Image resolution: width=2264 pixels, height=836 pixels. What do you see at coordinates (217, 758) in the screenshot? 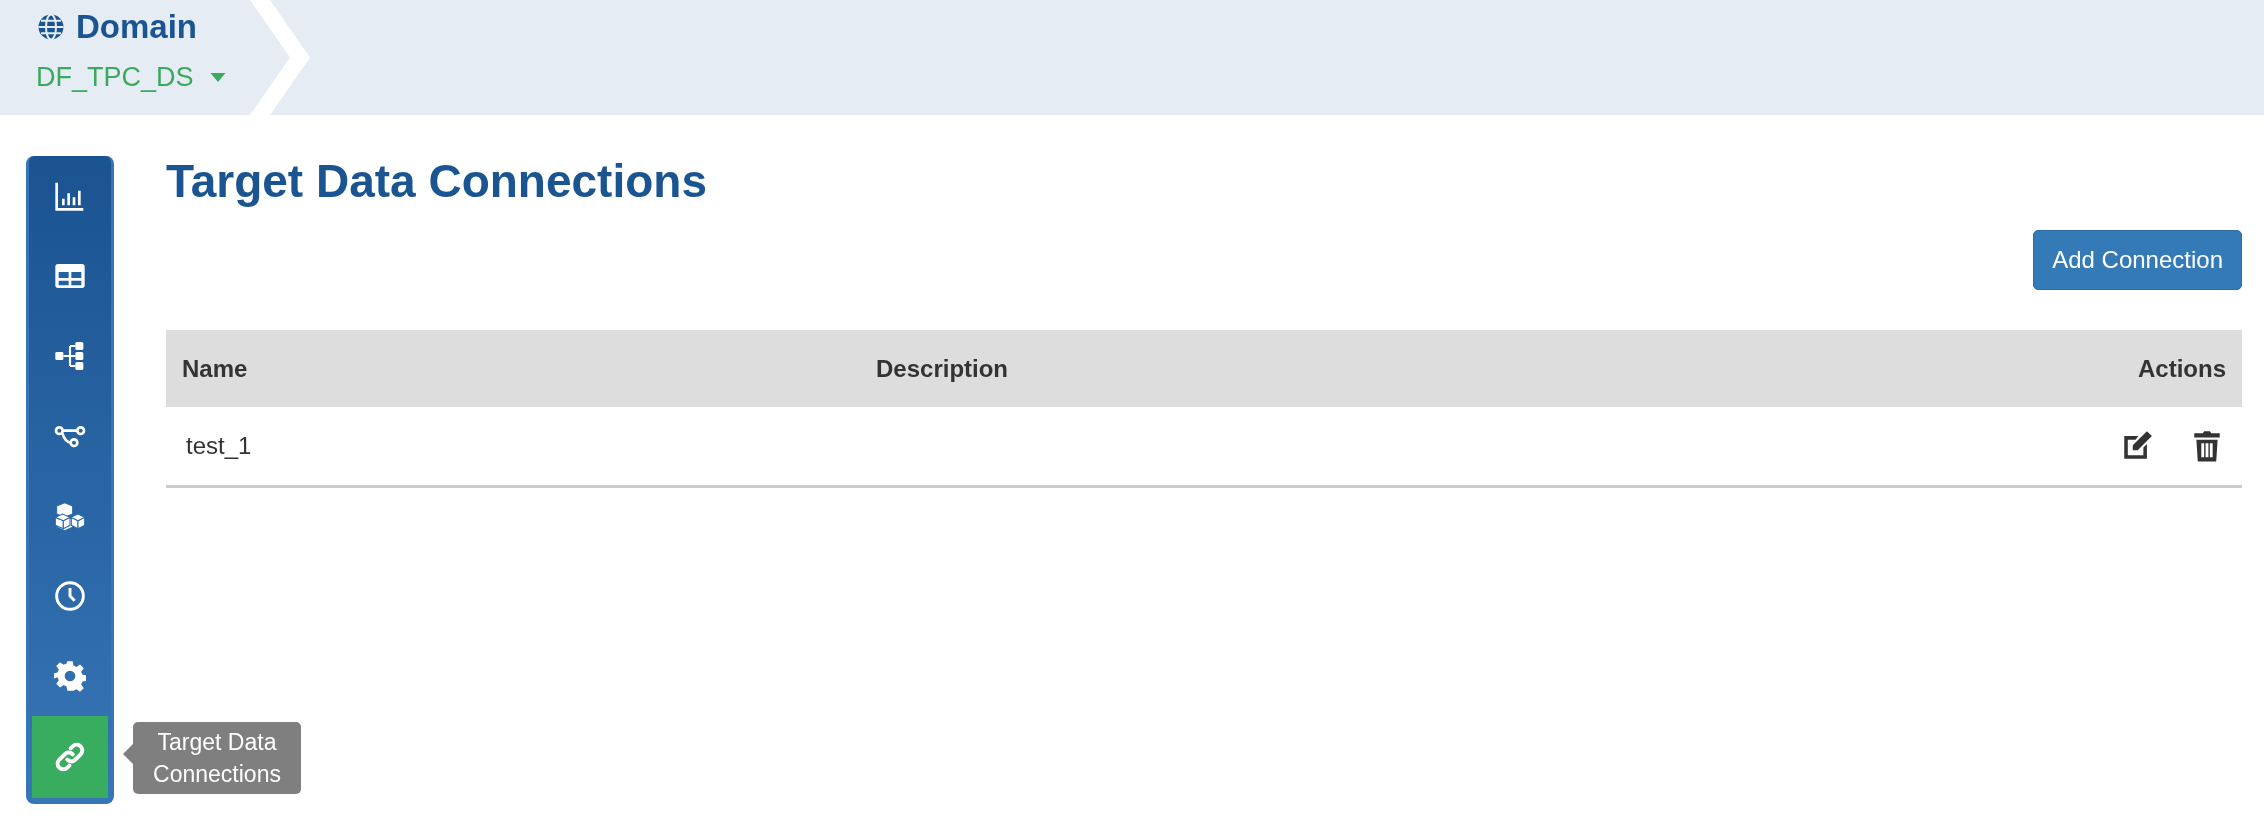
I see `tooltip: Target Data Connections` at bounding box center [217, 758].